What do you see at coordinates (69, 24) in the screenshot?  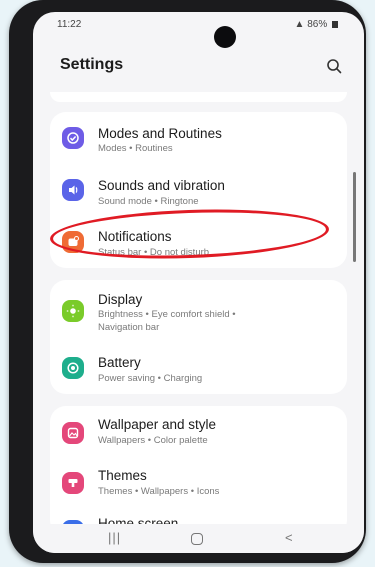 I see `status-time: 11:22` at bounding box center [69, 24].